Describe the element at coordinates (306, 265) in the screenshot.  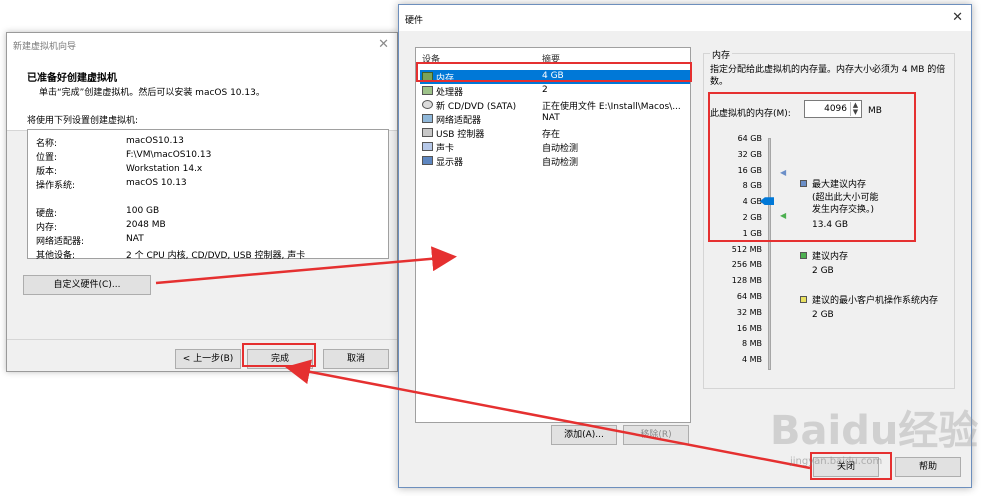
I see `arrow-to-hardware` at that location.